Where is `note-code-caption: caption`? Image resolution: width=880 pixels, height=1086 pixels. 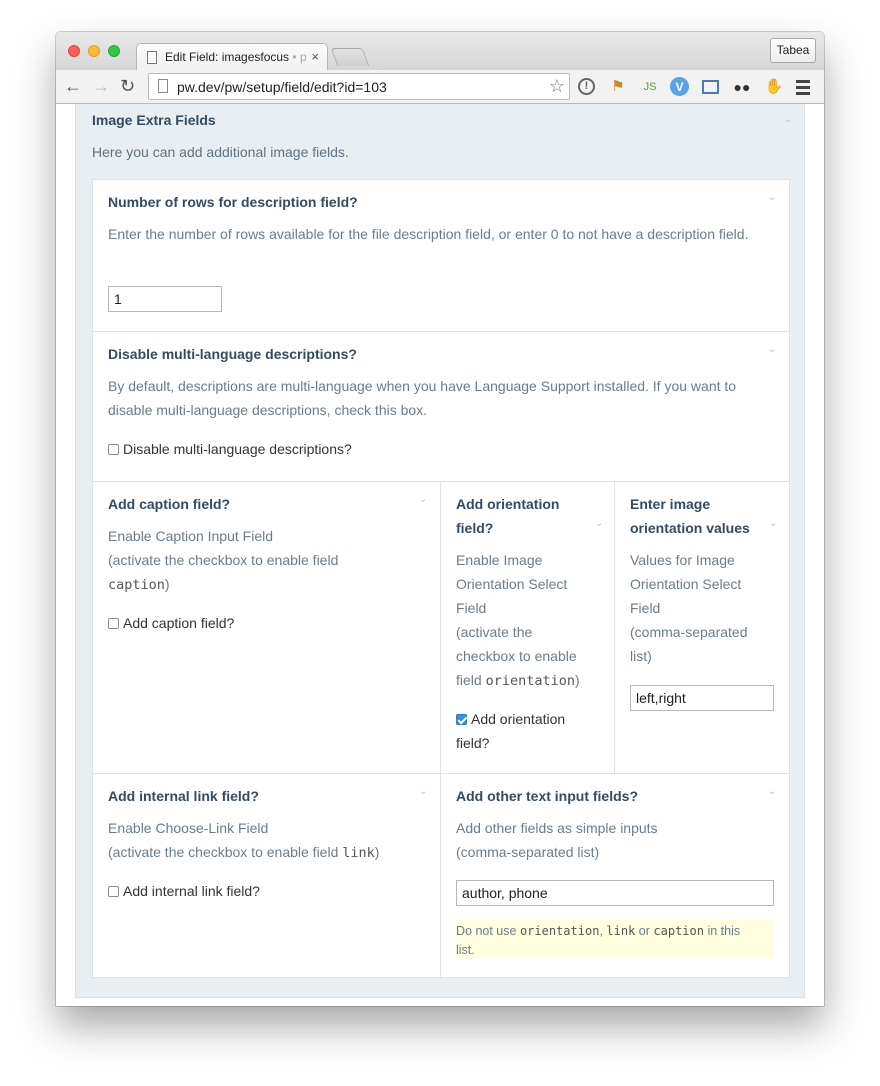 note-code-caption: caption is located at coordinates (678, 931).